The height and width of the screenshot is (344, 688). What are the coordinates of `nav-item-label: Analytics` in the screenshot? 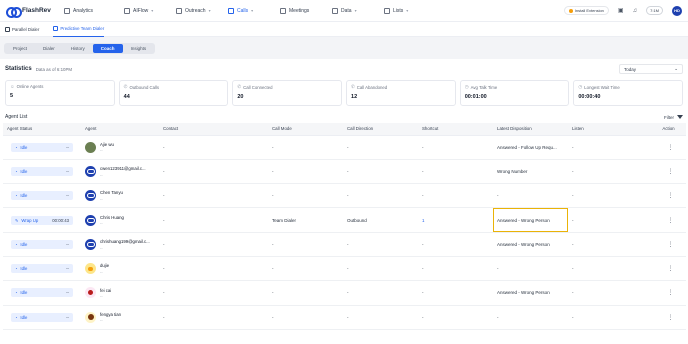 It's located at (83, 10).